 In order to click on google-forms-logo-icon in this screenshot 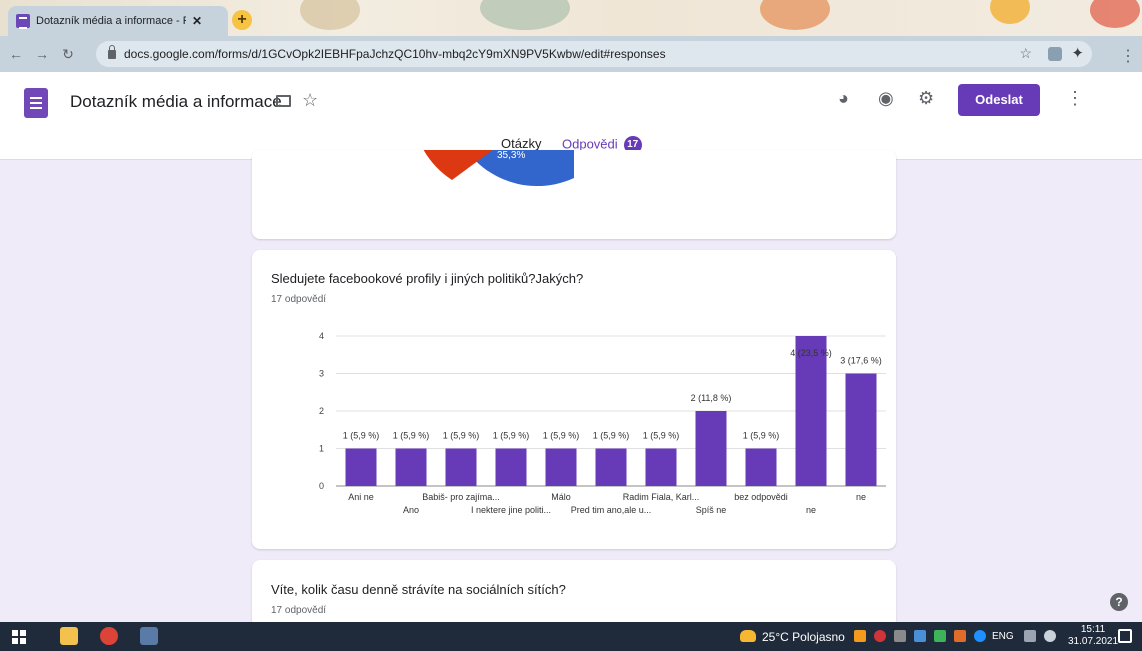, I will do `click(36, 103)`.